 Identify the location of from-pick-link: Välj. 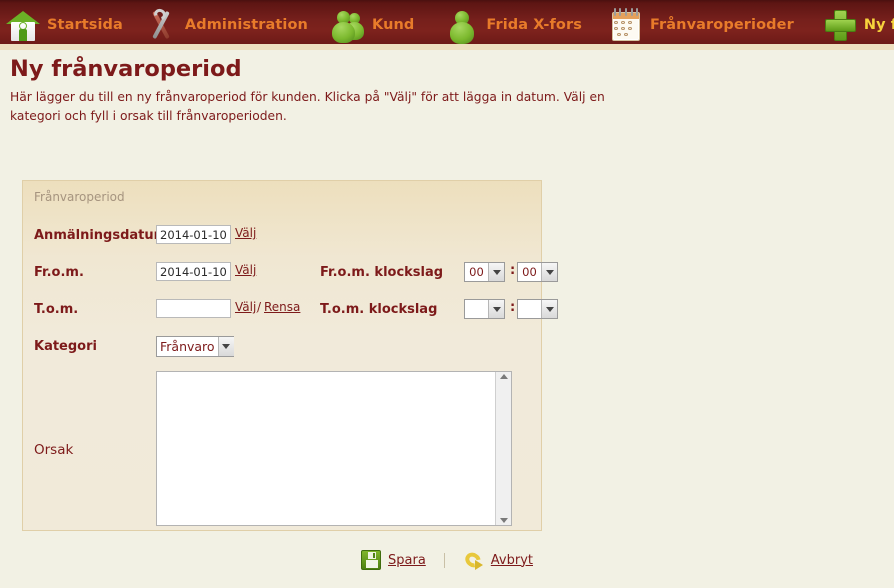
(245, 270).